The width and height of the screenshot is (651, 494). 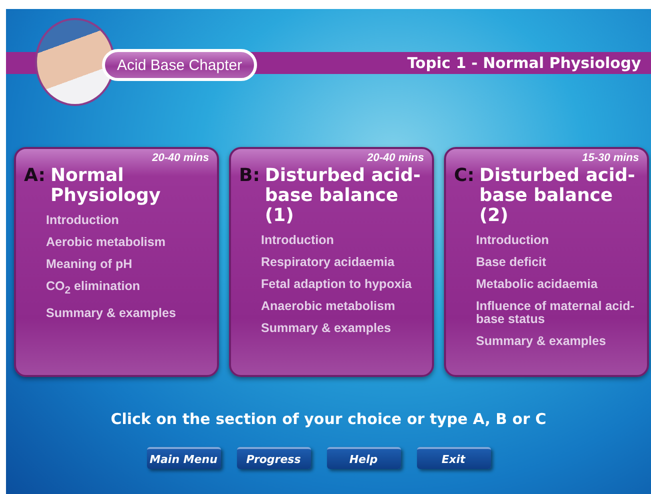 I want to click on section-title: Normal Physiology, so click(x=106, y=186).